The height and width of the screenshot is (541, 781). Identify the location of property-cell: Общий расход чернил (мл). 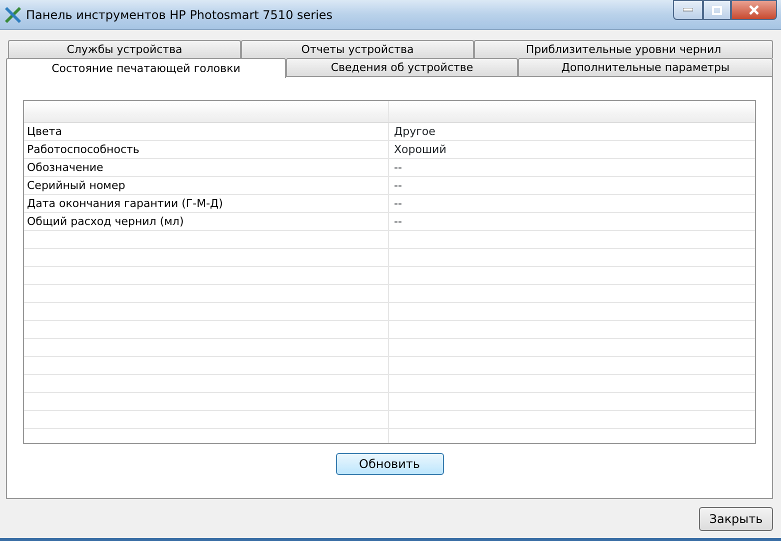
(206, 221).